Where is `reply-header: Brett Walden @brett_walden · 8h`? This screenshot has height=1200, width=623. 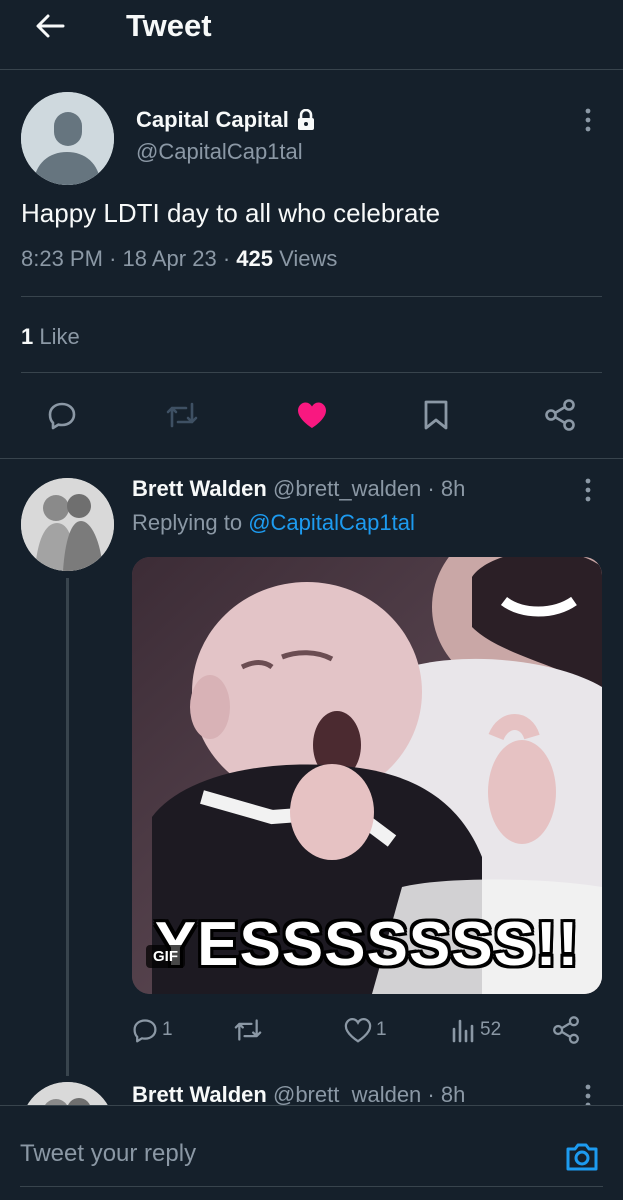 reply-header: Brett Walden @brett_walden · 8h is located at coordinates (298, 489).